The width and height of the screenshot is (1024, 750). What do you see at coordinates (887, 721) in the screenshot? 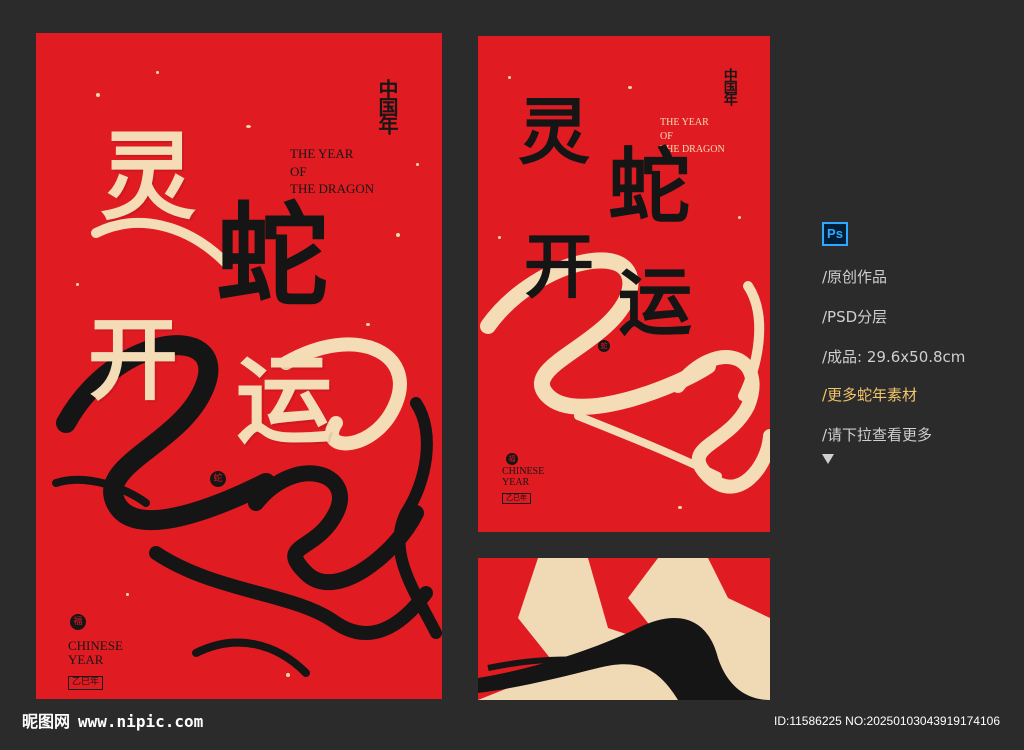
I see `image-id-label: ID:11586225 NO:20250103043919174106` at bounding box center [887, 721].